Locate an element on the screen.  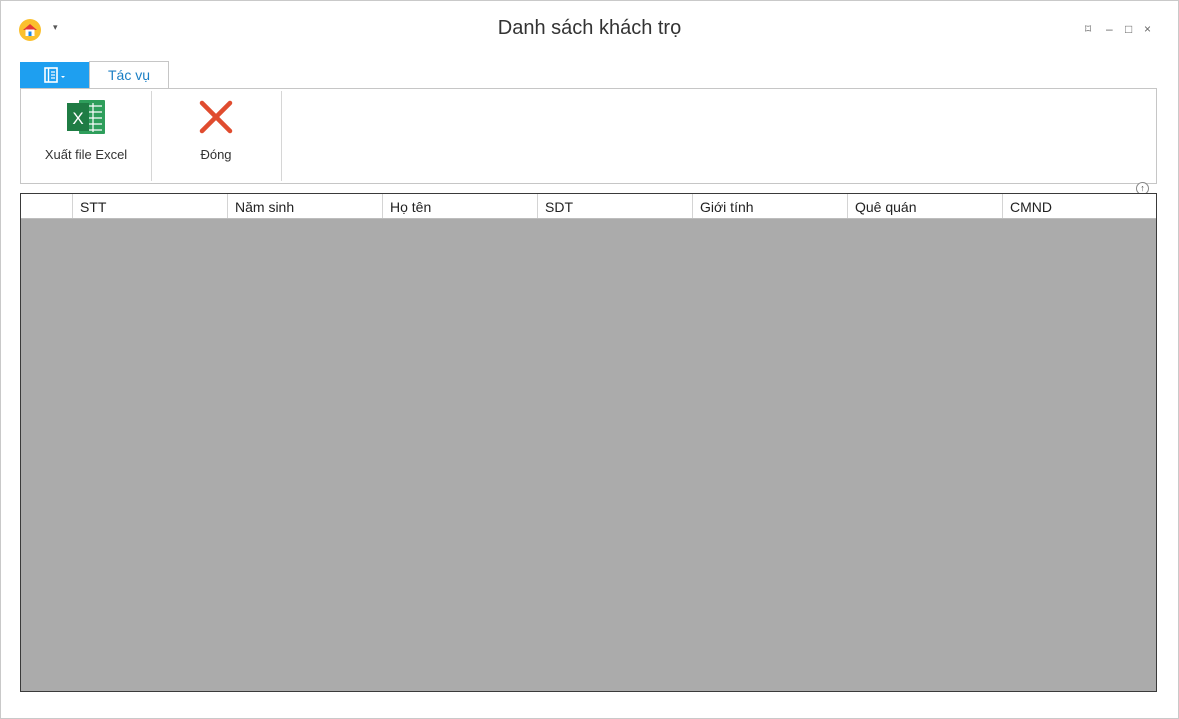
column-header-sdt: SDT is located at coordinates (614, 206).